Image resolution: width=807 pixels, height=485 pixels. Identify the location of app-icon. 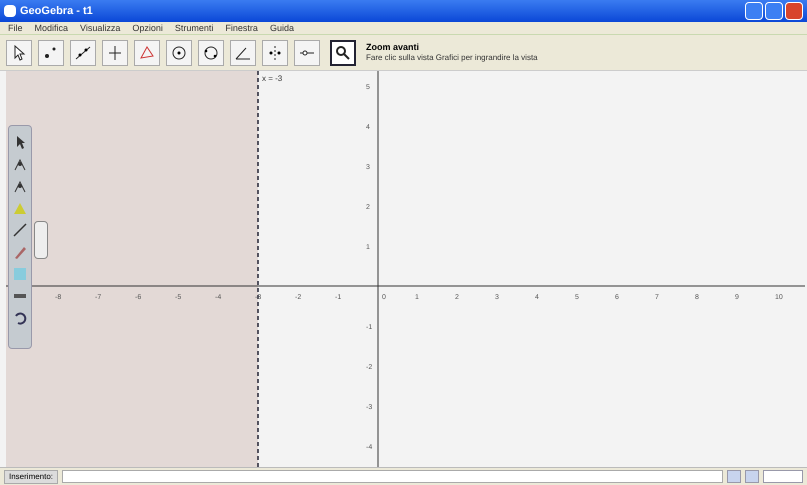
(10, 11).